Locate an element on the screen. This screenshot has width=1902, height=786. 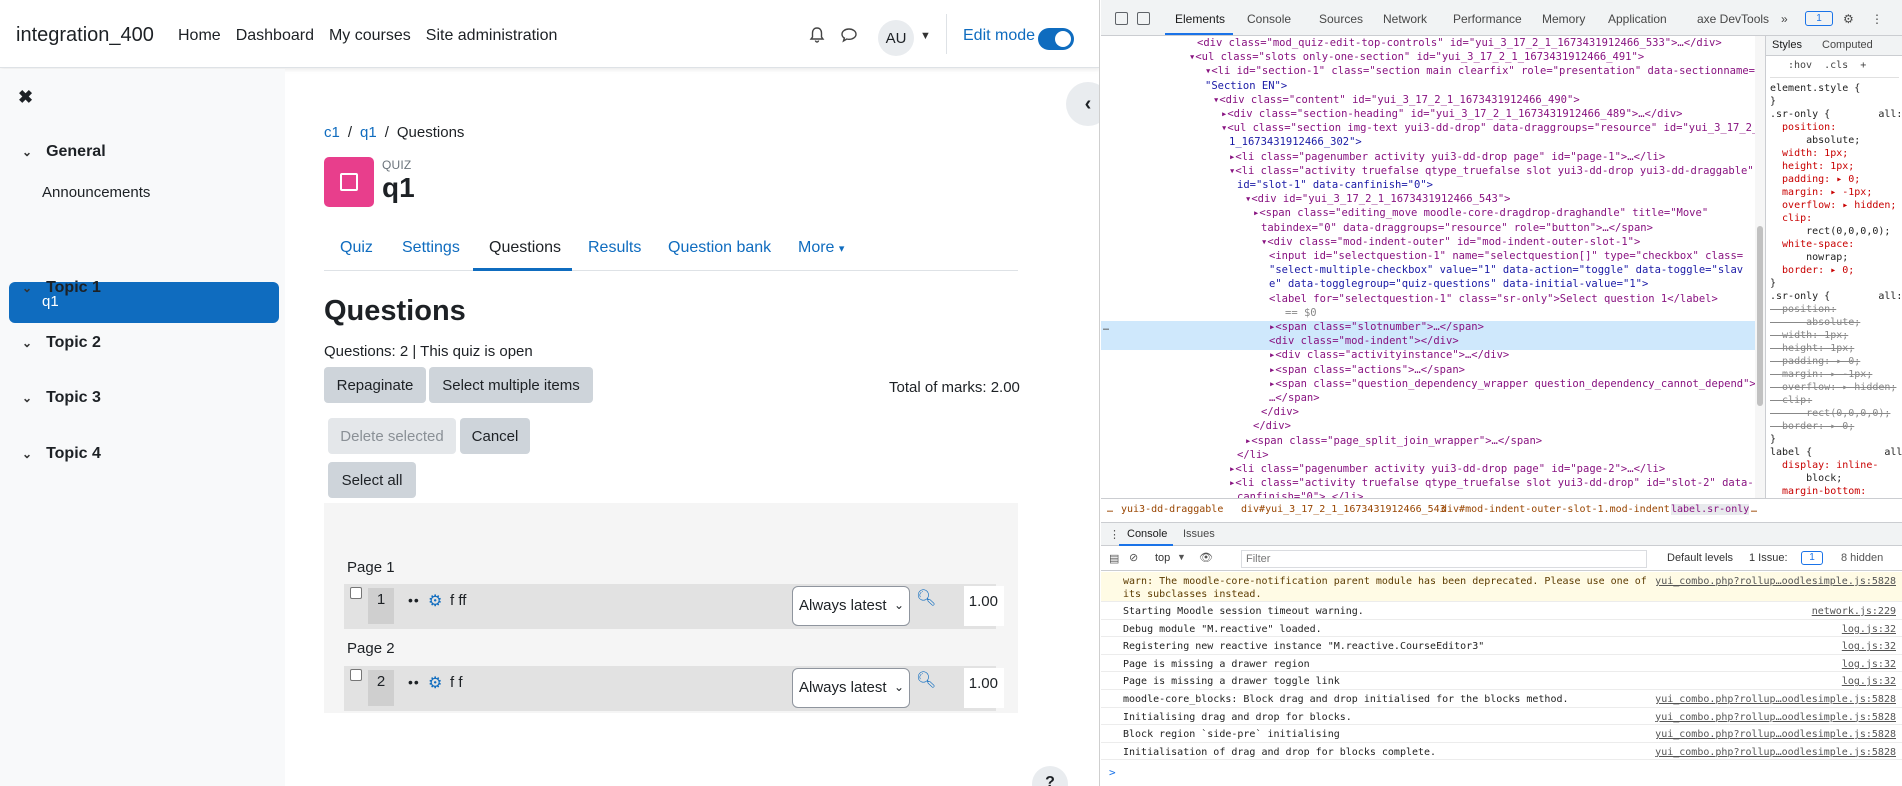
nav-my-courses: My courses is located at coordinates (370, 36).